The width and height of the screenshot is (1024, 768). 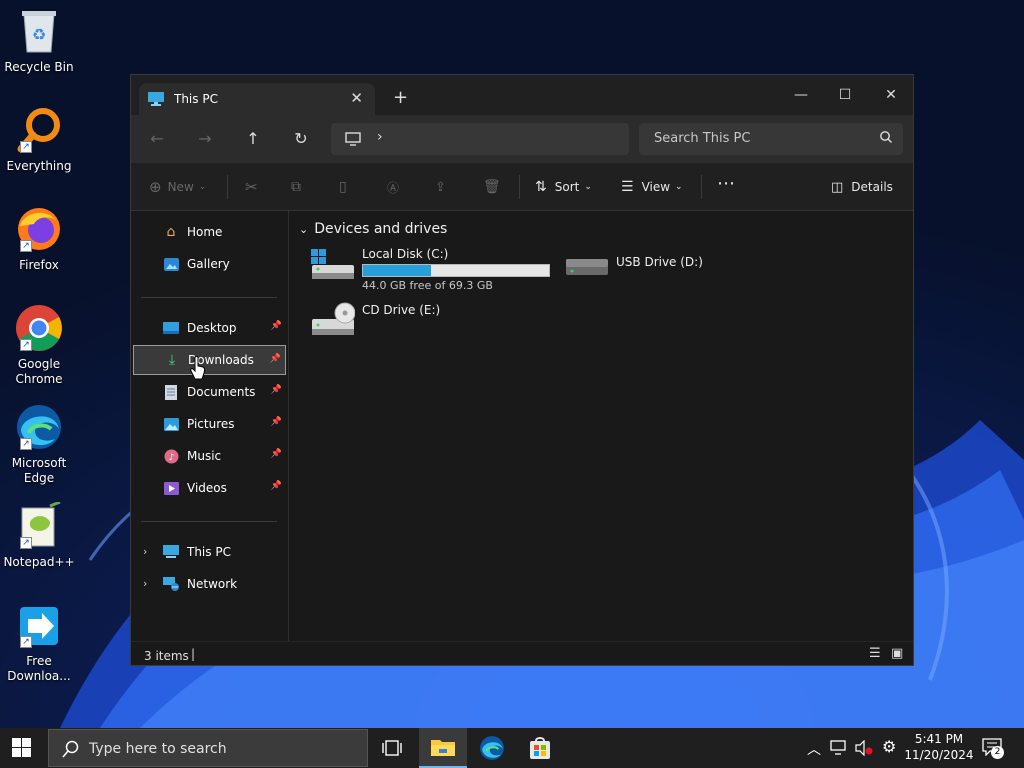 What do you see at coordinates (392, 748) in the screenshot?
I see `task-view-button` at bounding box center [392, 748].